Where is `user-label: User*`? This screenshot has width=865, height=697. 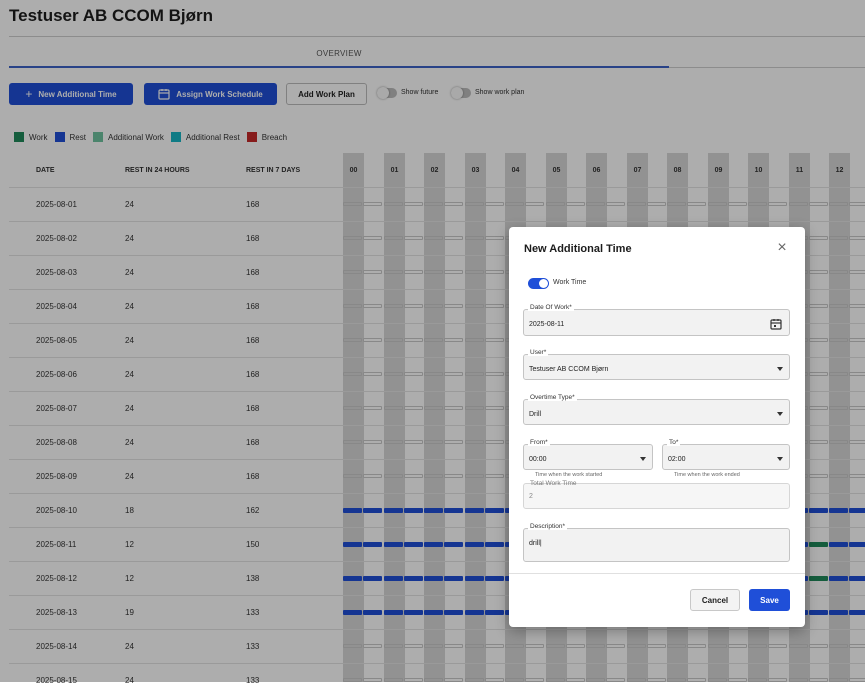
user-label: User* is located at coordinates (538, 352).